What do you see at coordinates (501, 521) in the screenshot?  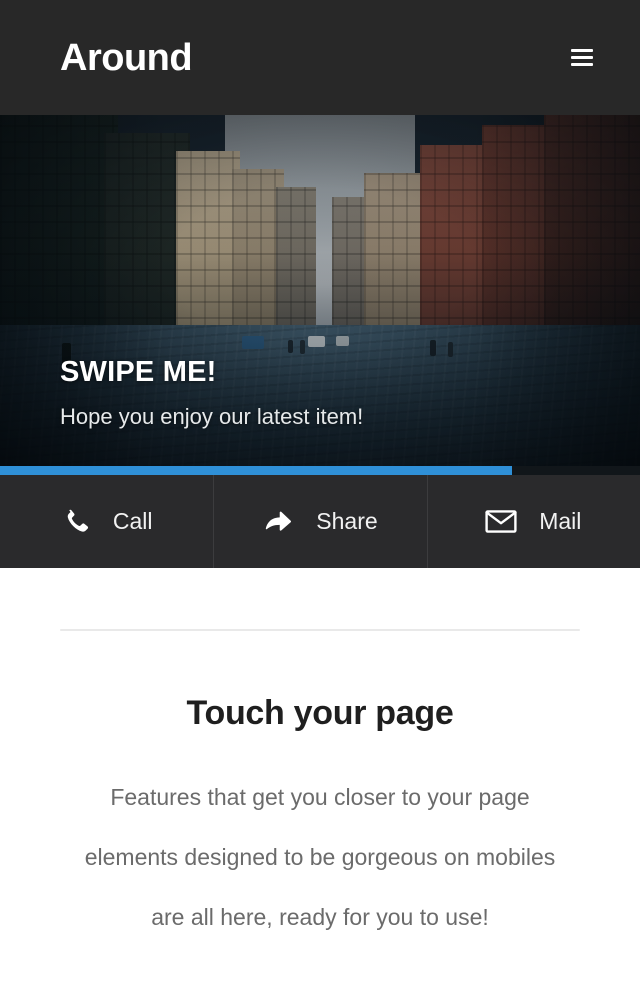 I see `envelope-icon` at bounding box center [501, 521].